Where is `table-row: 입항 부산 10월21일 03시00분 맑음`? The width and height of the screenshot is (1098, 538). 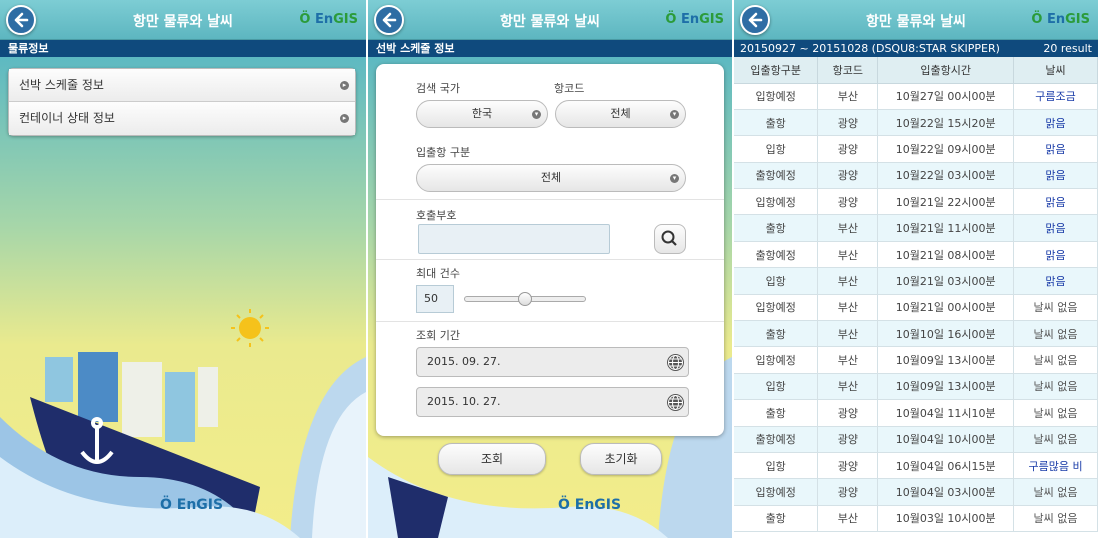 table-row: 입항 부산 10월21일 03시00분 맑음 is located at coordinates (916, 281).